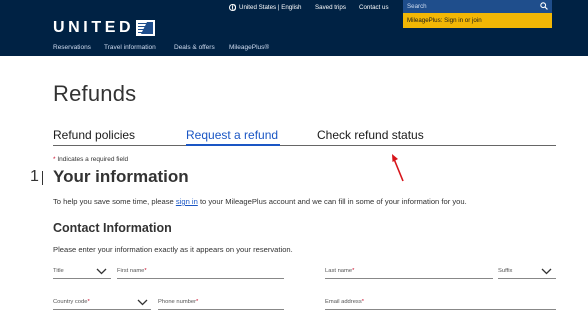  What do you see at coordinates (477, 20) in the screenshot?
I see `mileageplus-signin-button: MileagePlus: Sign in or join` at bounding box center [477, 20].